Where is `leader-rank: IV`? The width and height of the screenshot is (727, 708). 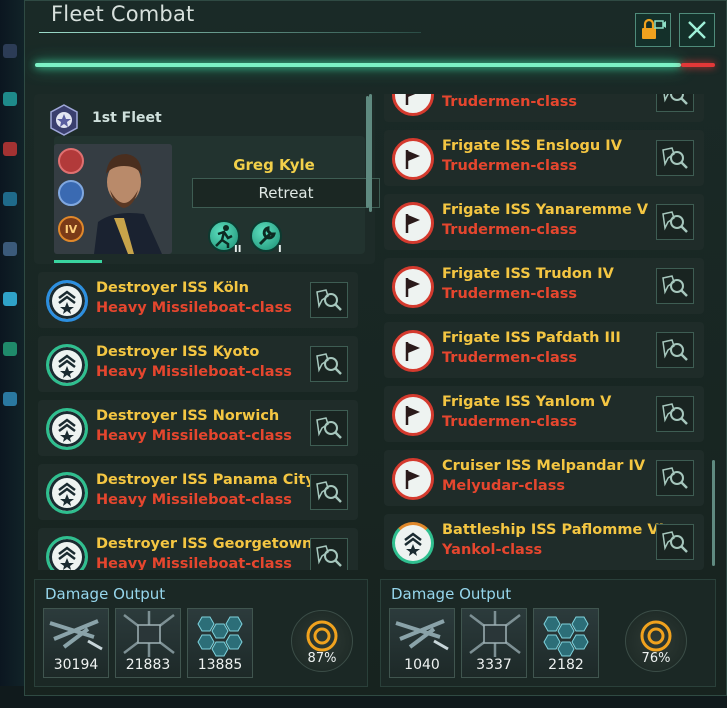
leader-rank: IV is located at coordinates (71, 229).